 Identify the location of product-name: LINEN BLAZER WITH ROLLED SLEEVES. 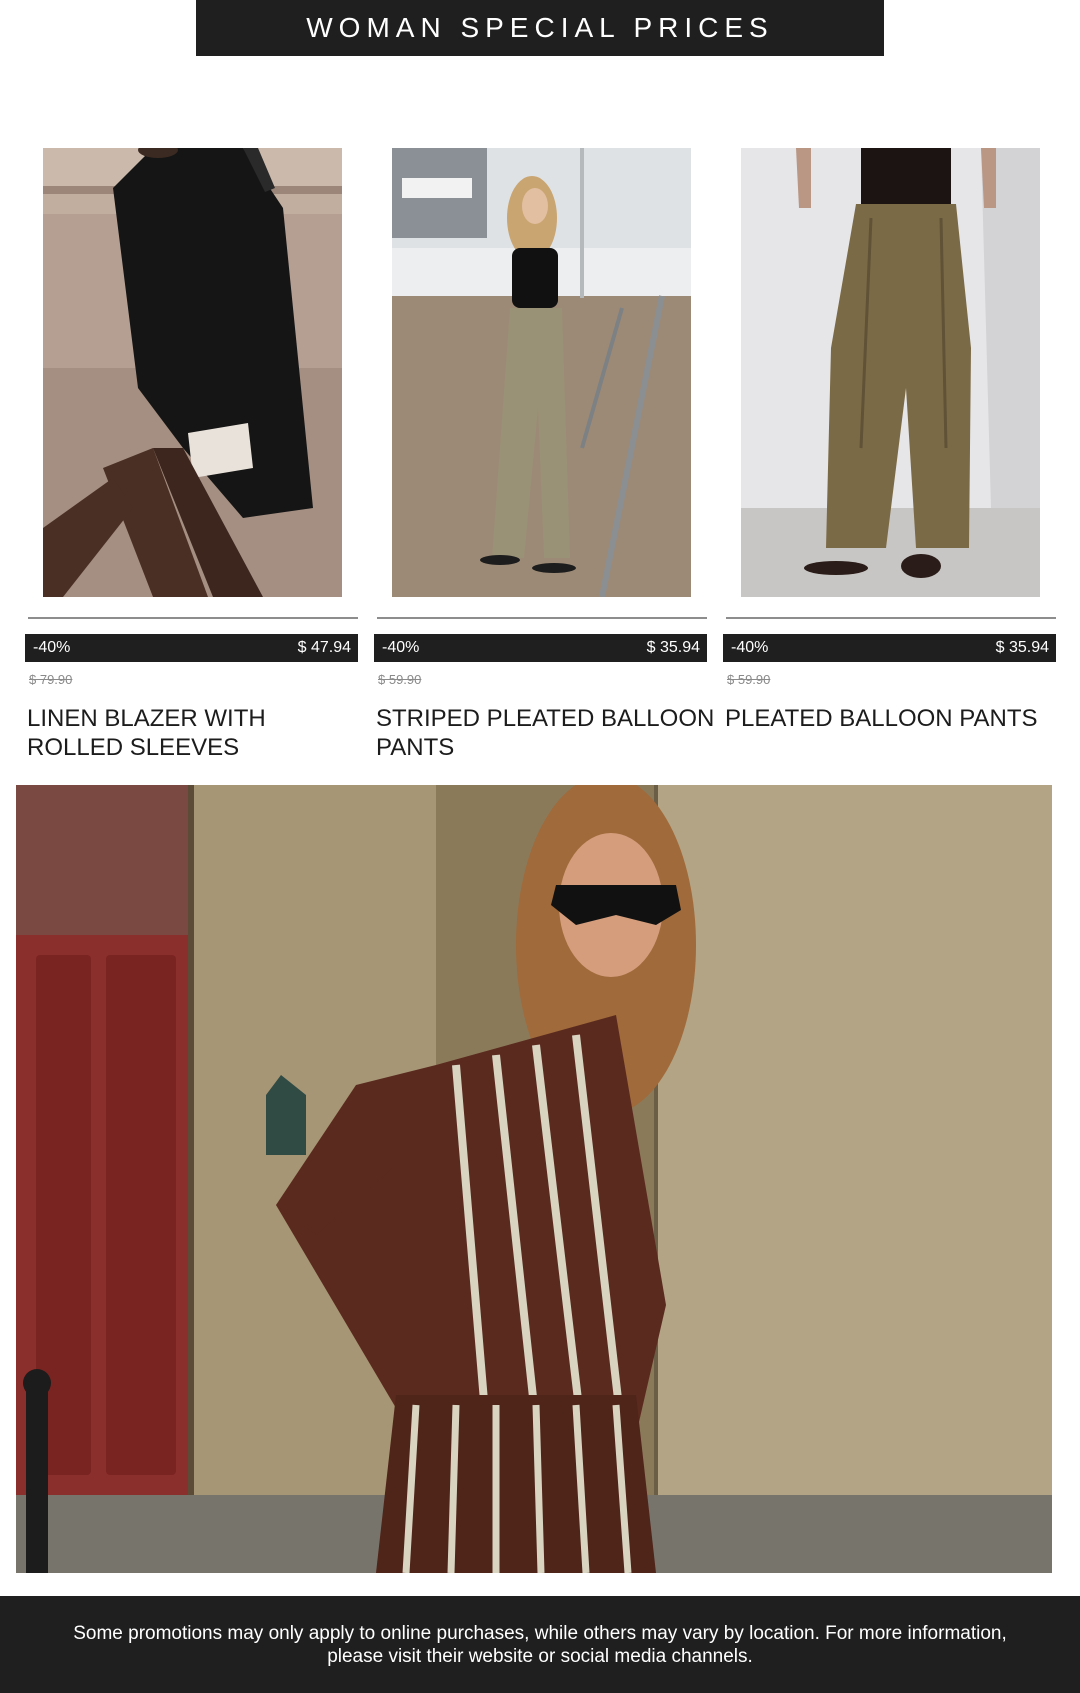
(197, 733).